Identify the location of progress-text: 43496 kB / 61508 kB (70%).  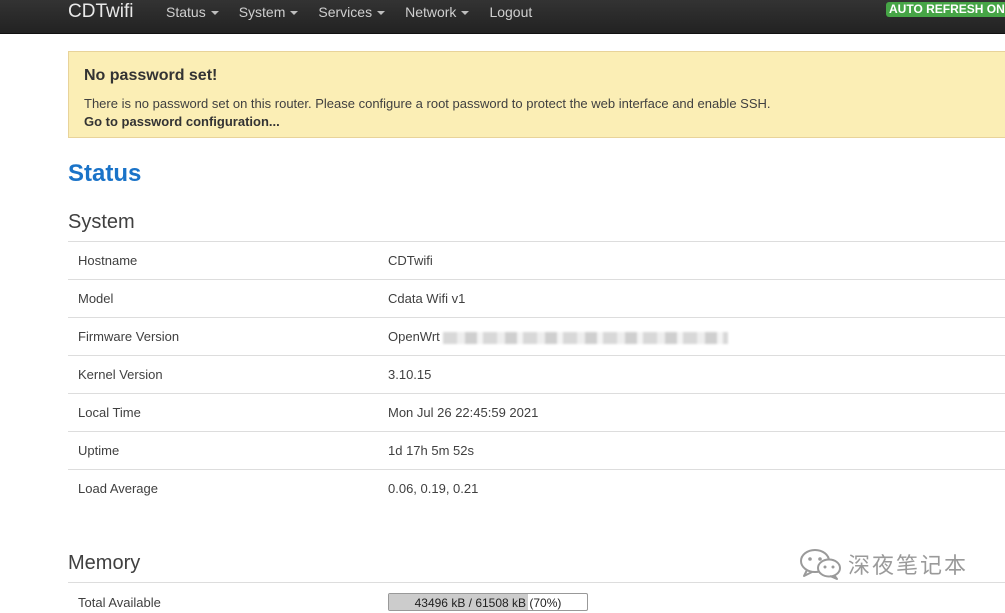
(488, 603).